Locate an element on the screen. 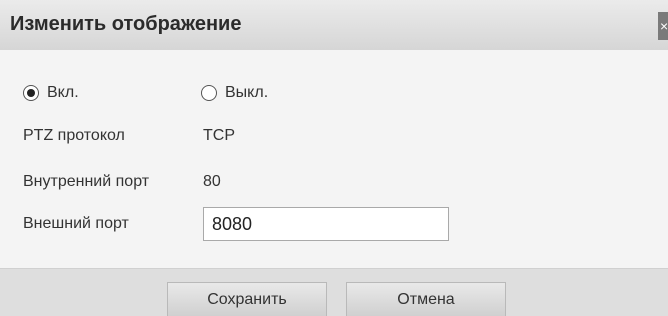  external-port-input is located at coordinates (326, 224).